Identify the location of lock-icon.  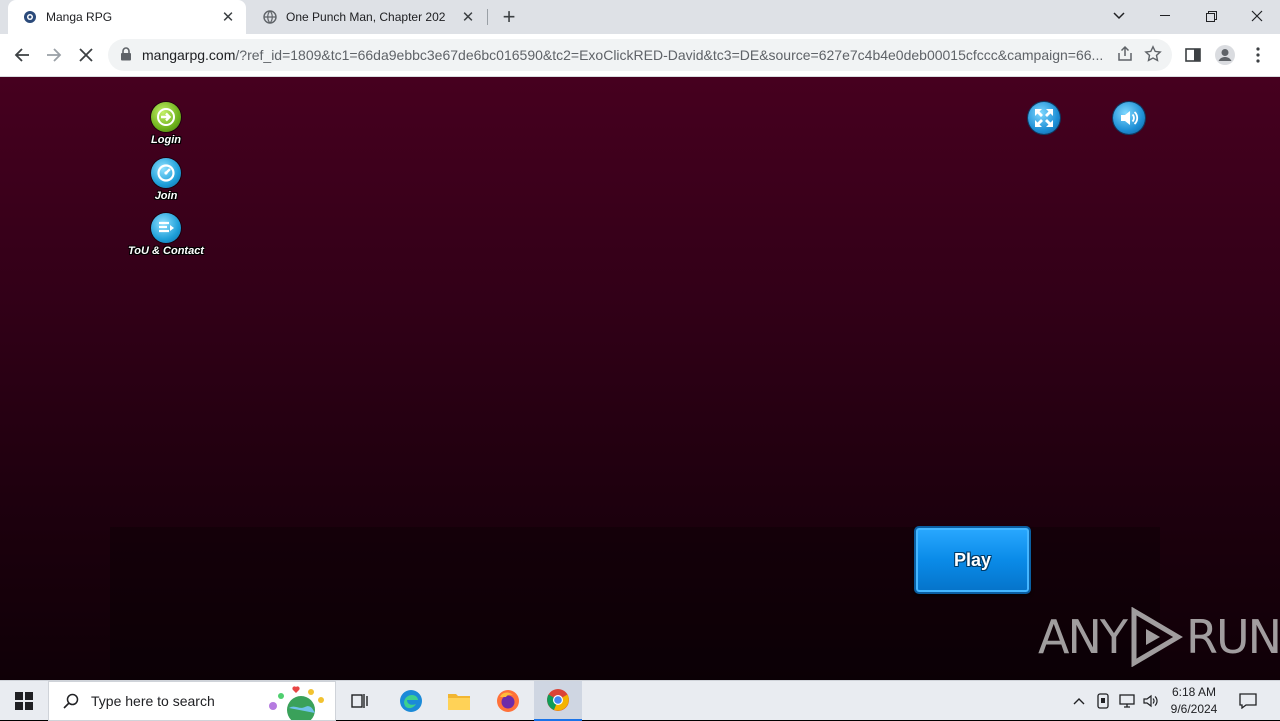
(126, 56).